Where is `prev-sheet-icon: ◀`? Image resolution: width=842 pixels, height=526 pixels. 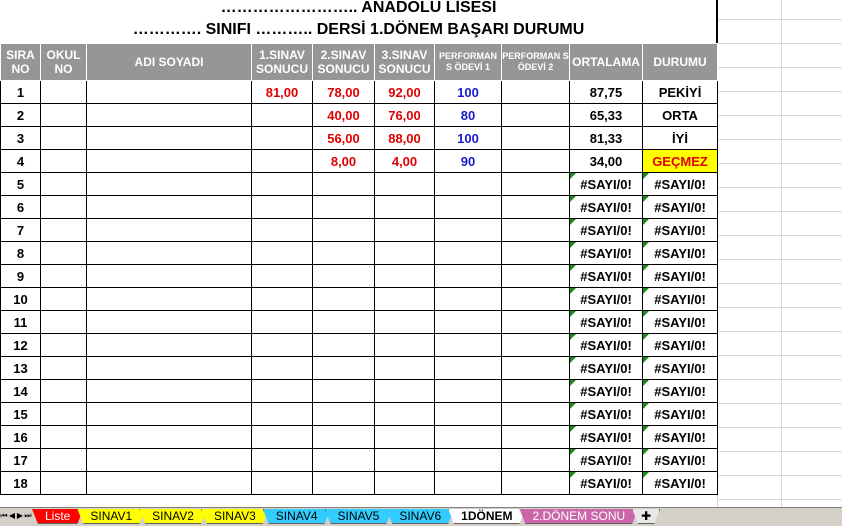
prev-sheet-icon: ◀ is located at coordinates (12, 516).